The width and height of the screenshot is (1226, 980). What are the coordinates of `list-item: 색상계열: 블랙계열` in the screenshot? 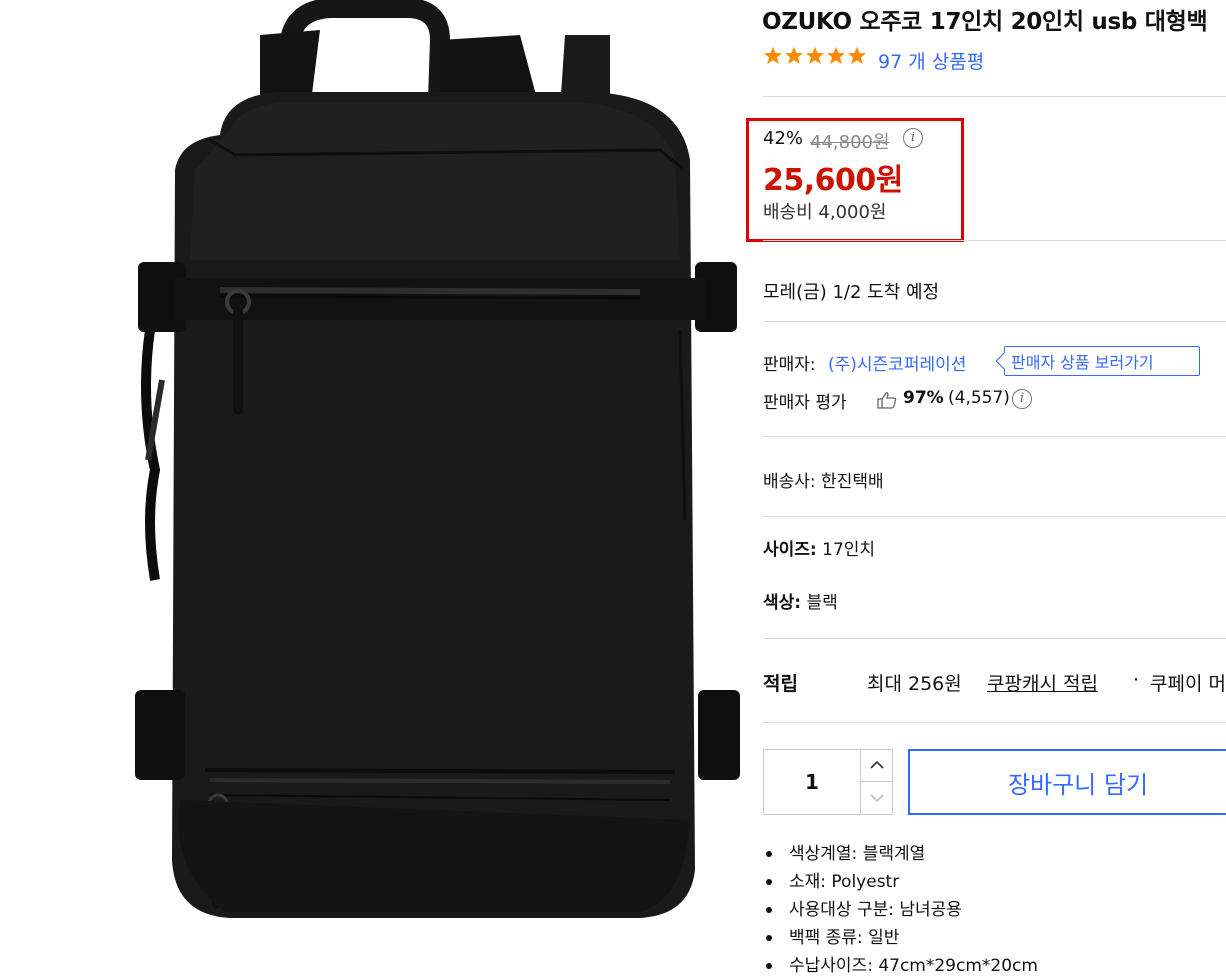 It's located at (900, 854).